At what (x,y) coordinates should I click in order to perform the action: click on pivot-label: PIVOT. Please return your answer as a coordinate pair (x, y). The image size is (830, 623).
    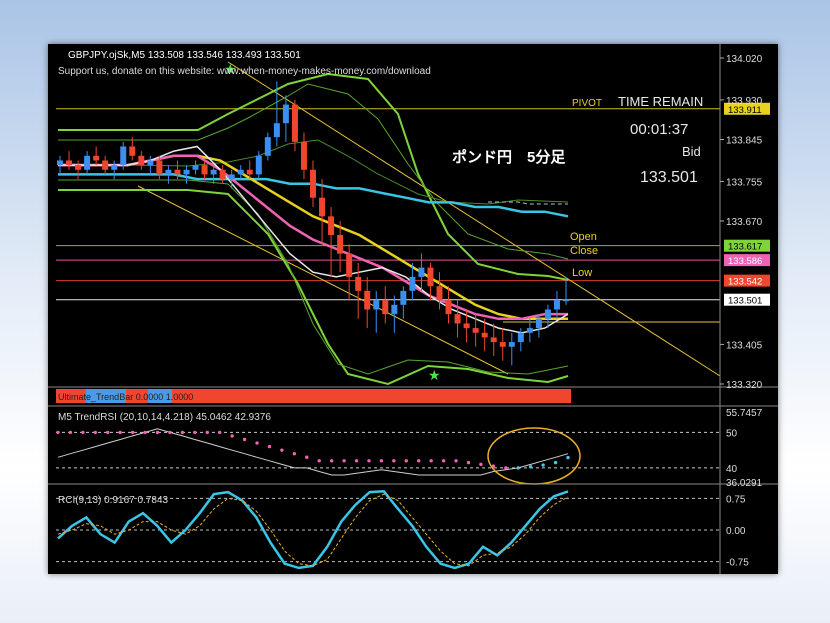
    Looking at the image, I should click on (587, 103).